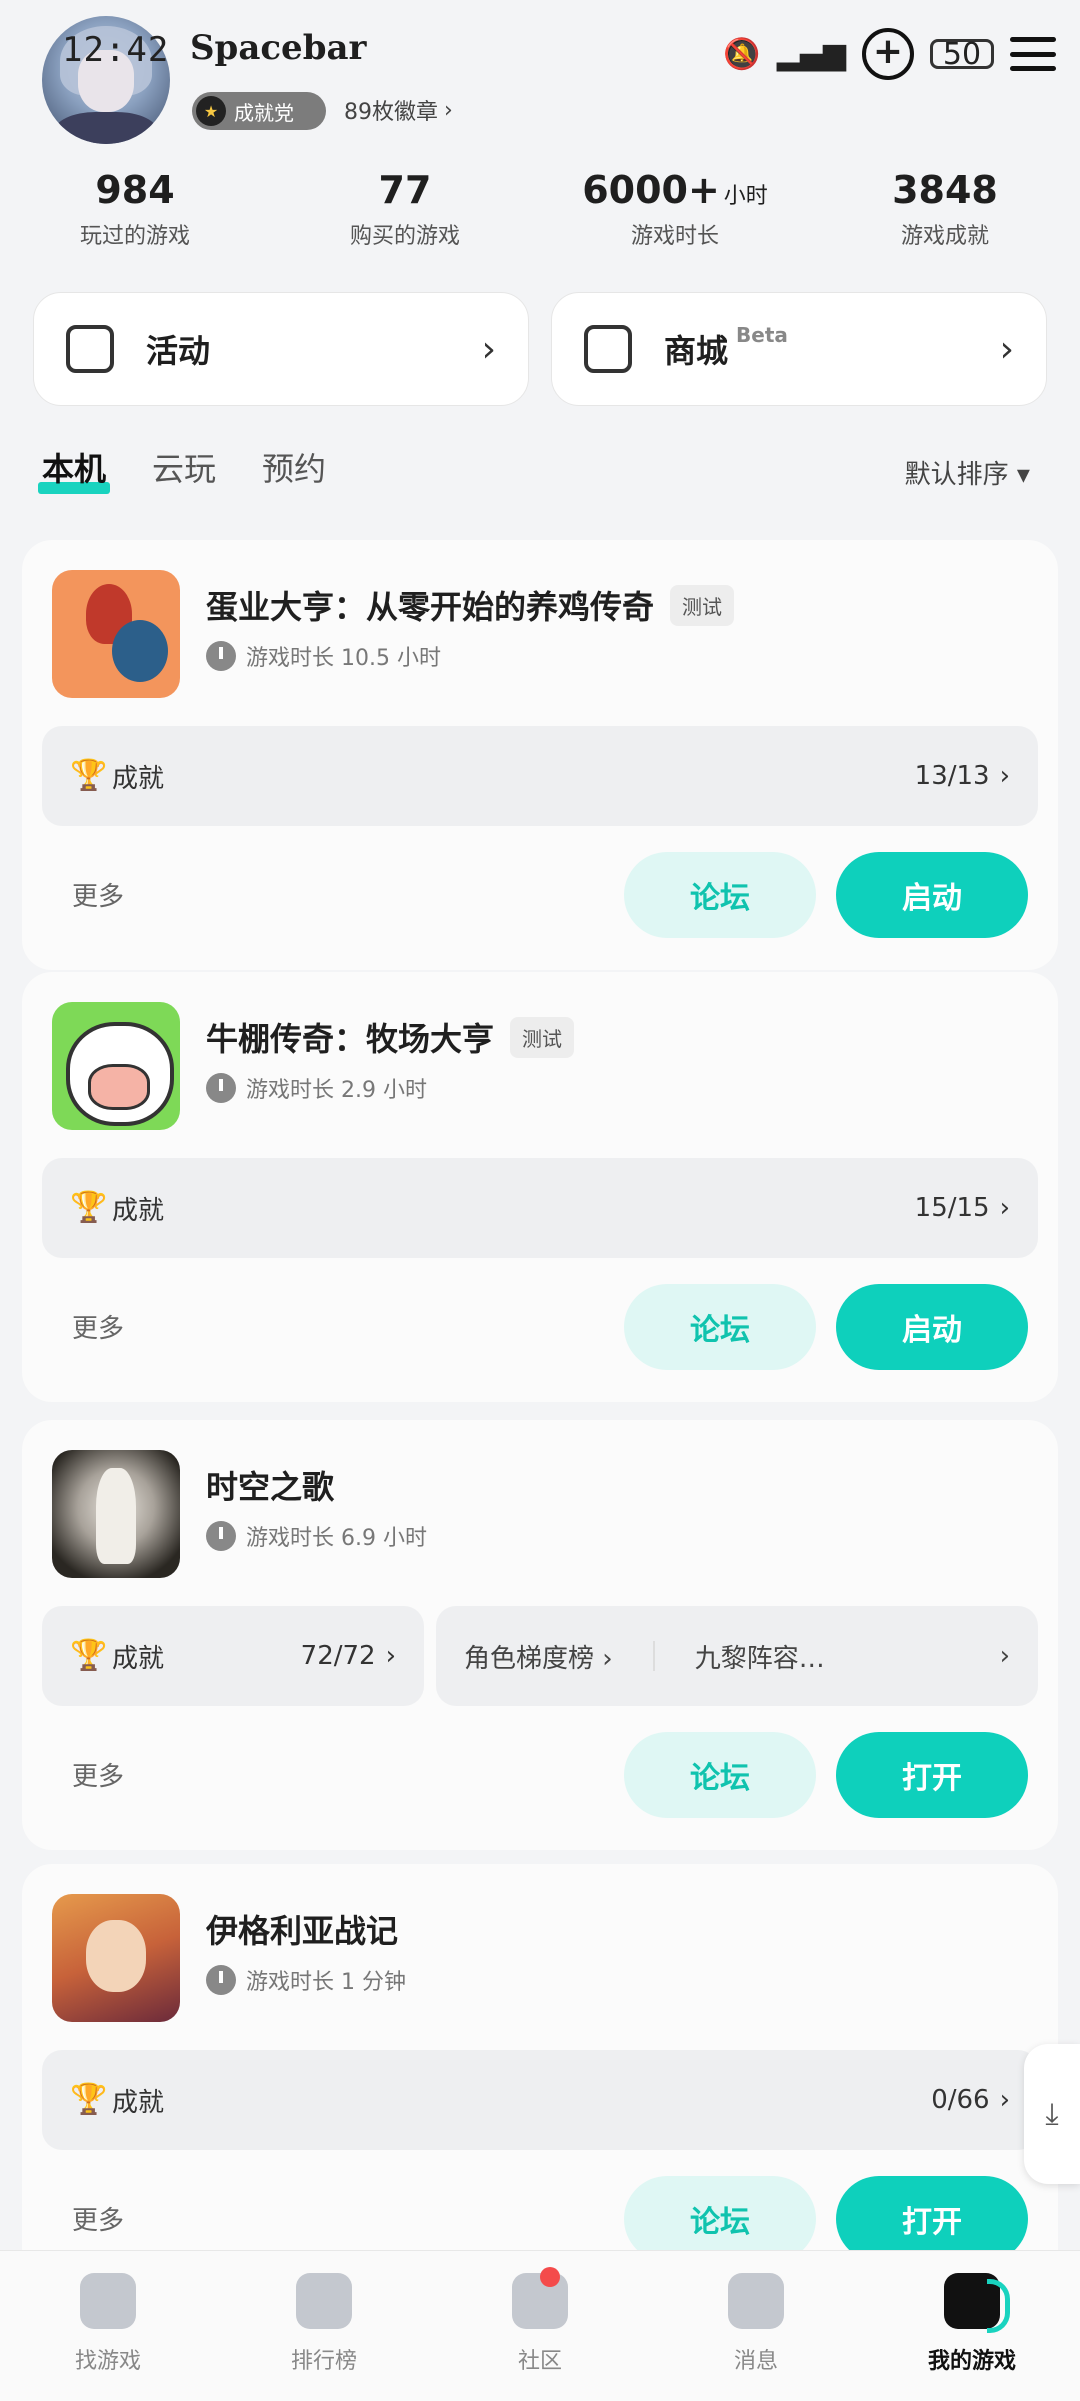  What do you see at coordinates (932, 1775) in the screenshot?
I see `open-button: 打开` at bounding box center [932, 1775].